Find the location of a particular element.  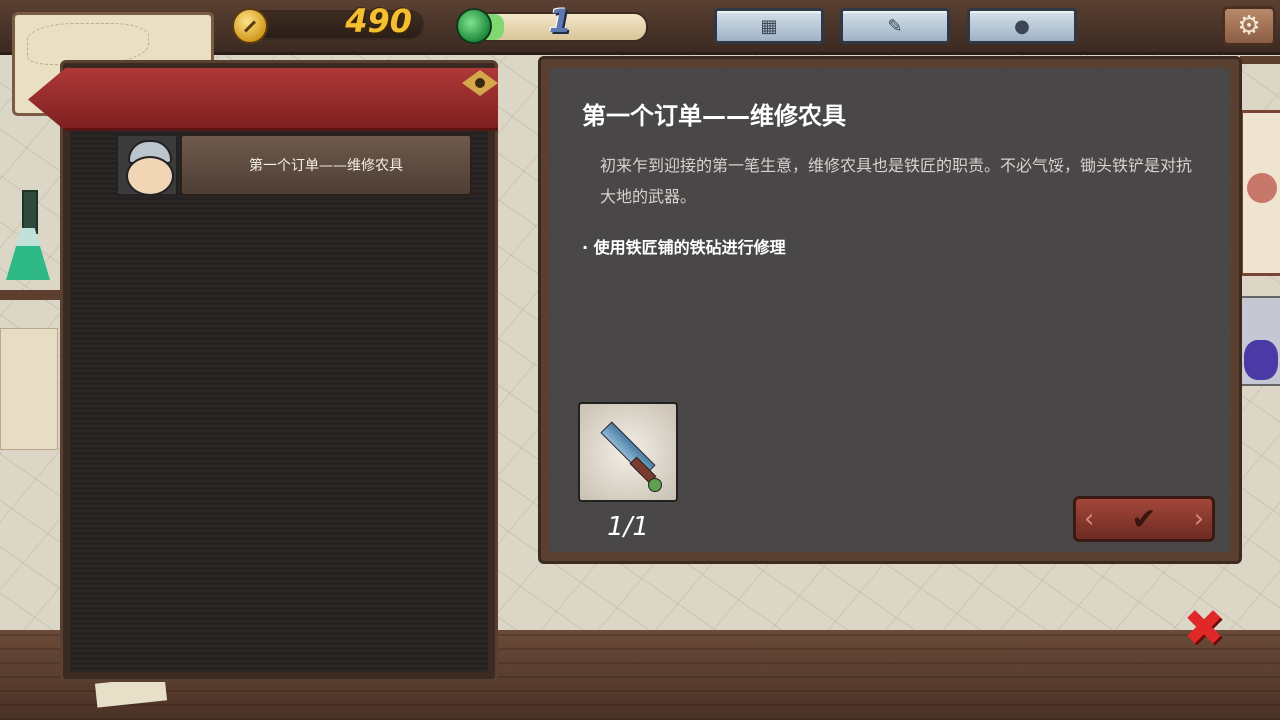

check-icon: ✔ is located at coordinates (1144, 519).